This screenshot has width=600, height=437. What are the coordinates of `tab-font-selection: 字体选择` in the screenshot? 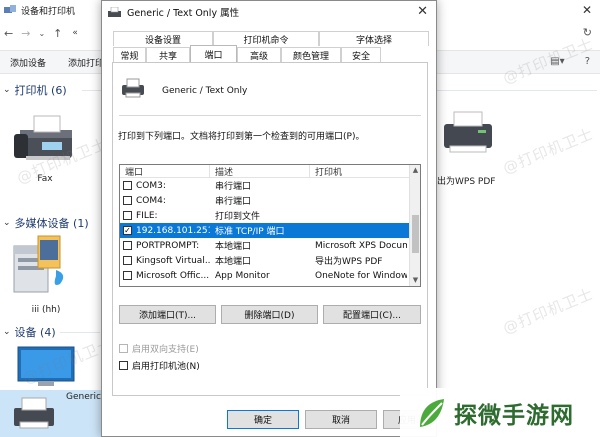 It's located at (374, 38).